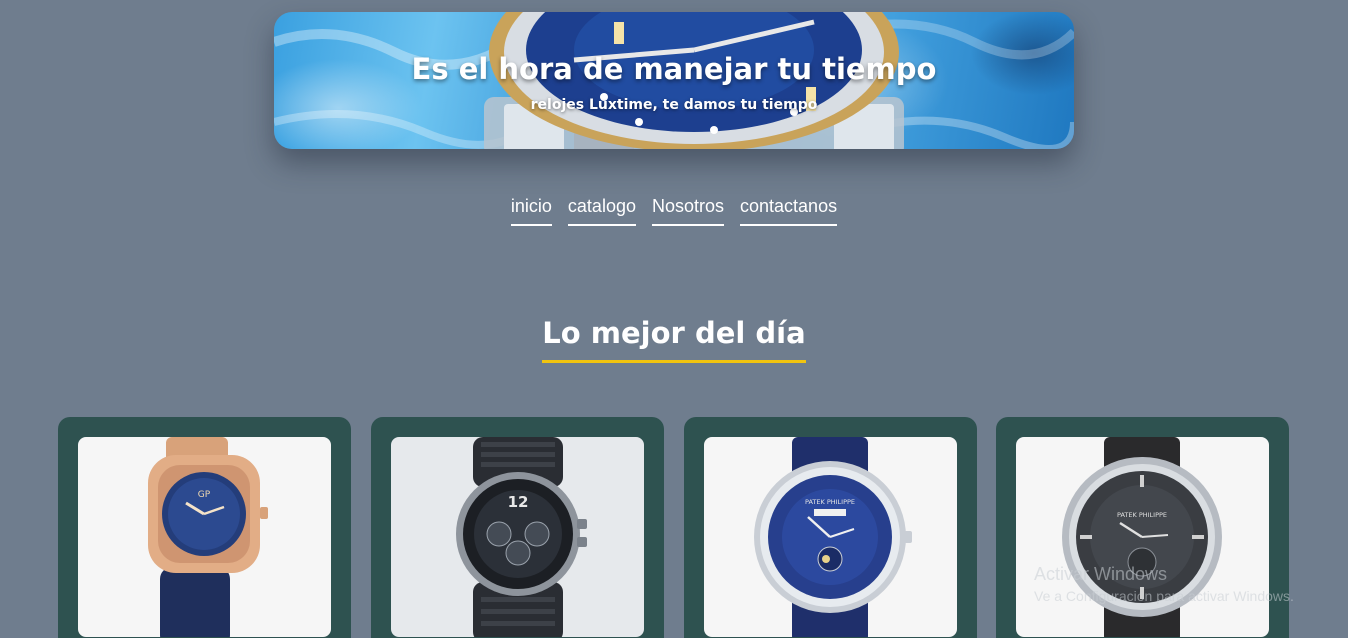 This screenshot has height=638, width=1348. I want to click on product-image: 12, so click(517, 537).